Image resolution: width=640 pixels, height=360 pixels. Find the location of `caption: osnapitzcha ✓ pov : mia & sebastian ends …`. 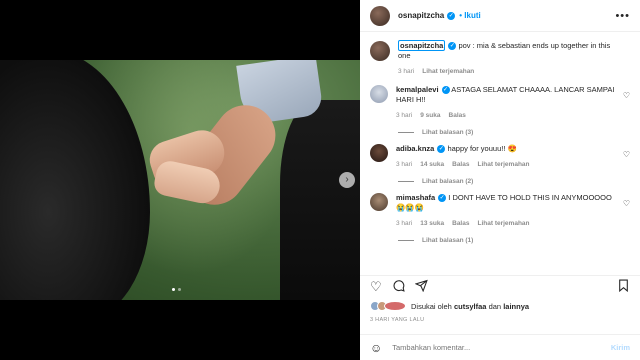

caption: osnapitzcha ✓ pov : mia & sebastian ends … is located at coordinates (500, 55).